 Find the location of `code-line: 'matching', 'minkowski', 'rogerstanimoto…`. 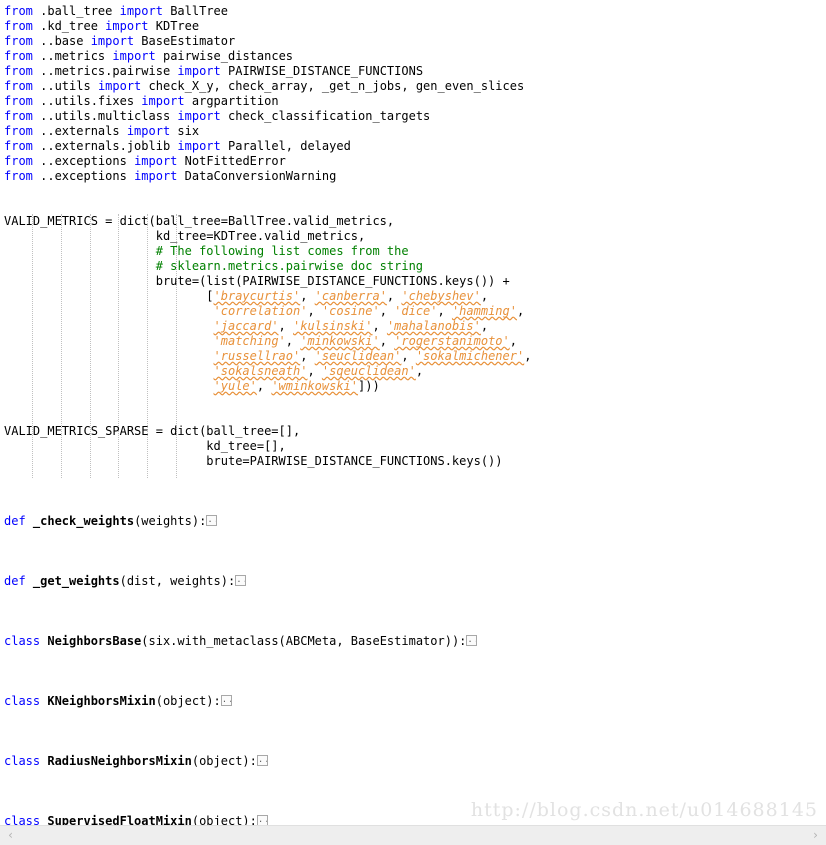

code-line: 'matching', 'minkowski', 'rogerstanimoto… is located at coordinates (413, 341).